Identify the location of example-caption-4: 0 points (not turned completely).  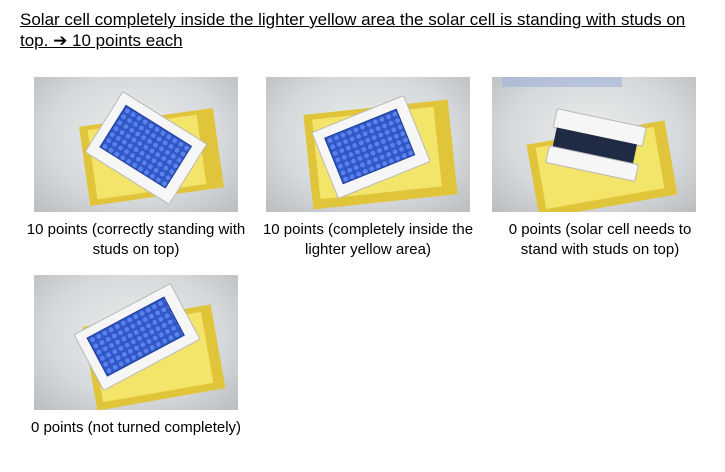
(136, 427).